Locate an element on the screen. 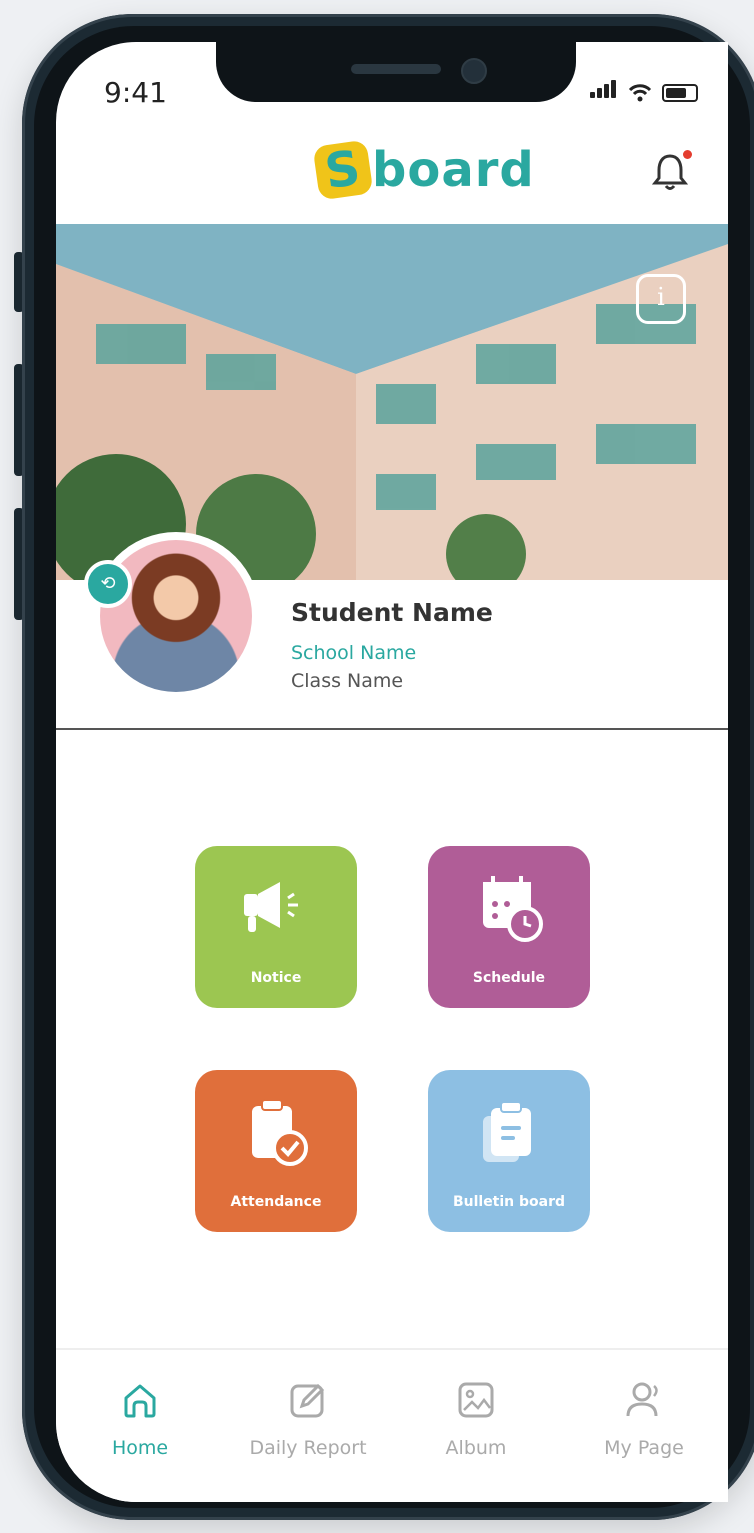 This screenshot has height=1533, width=754. notification-dot is located at coordinates (687, 154).